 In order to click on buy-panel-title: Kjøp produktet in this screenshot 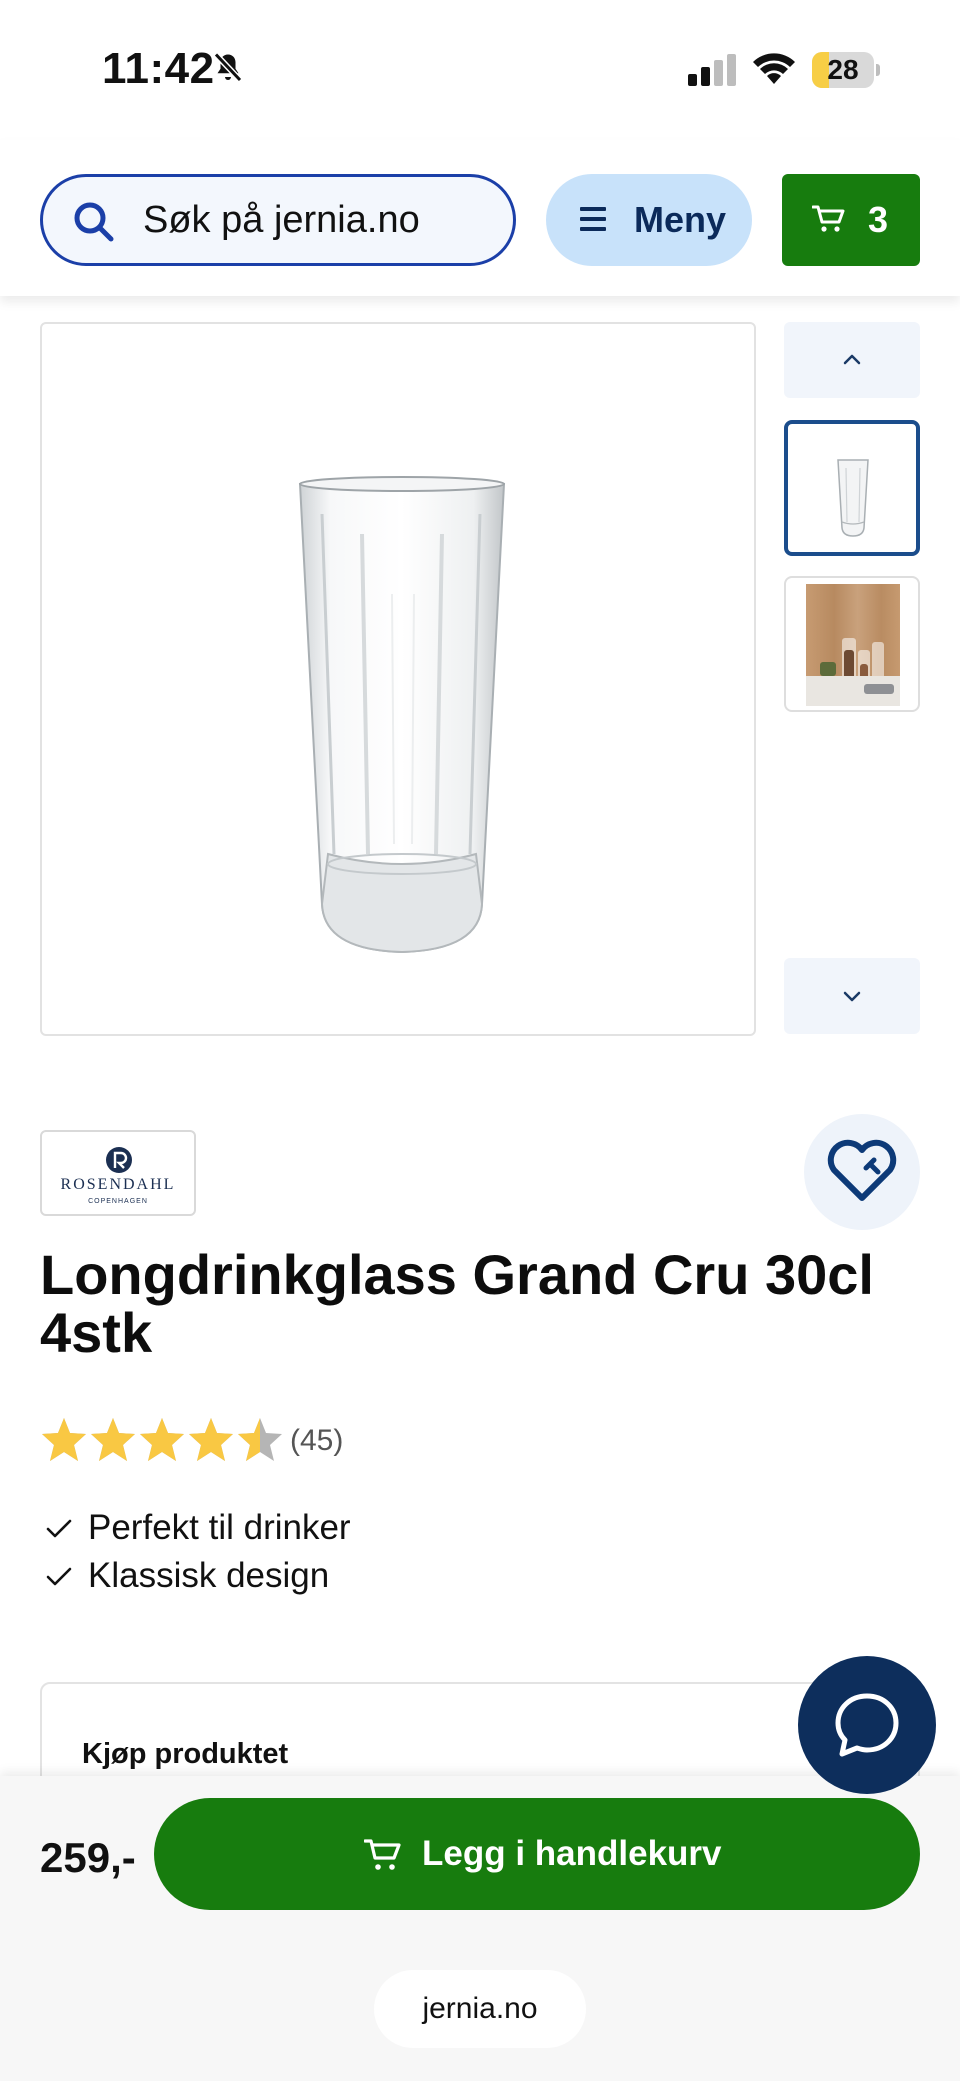, I will do `click(185, 1754)`.